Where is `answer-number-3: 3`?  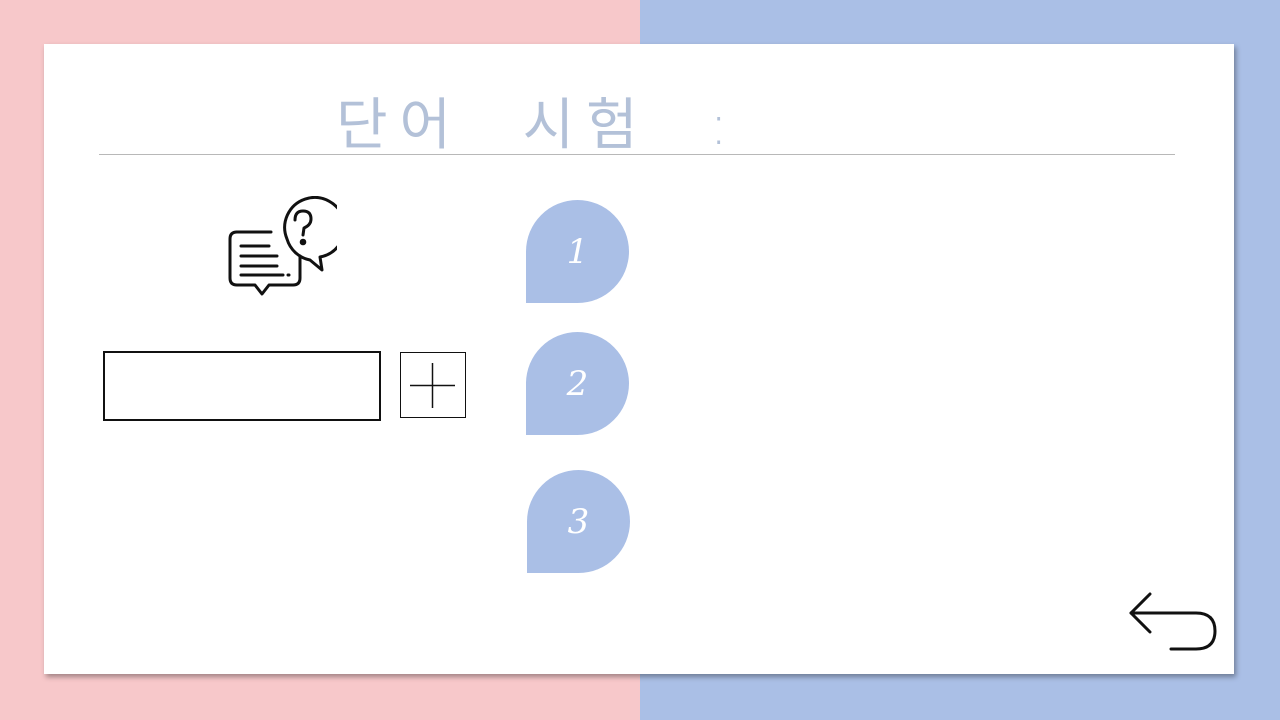 answer-number-3: 3 is located at coordinates (578, 521).